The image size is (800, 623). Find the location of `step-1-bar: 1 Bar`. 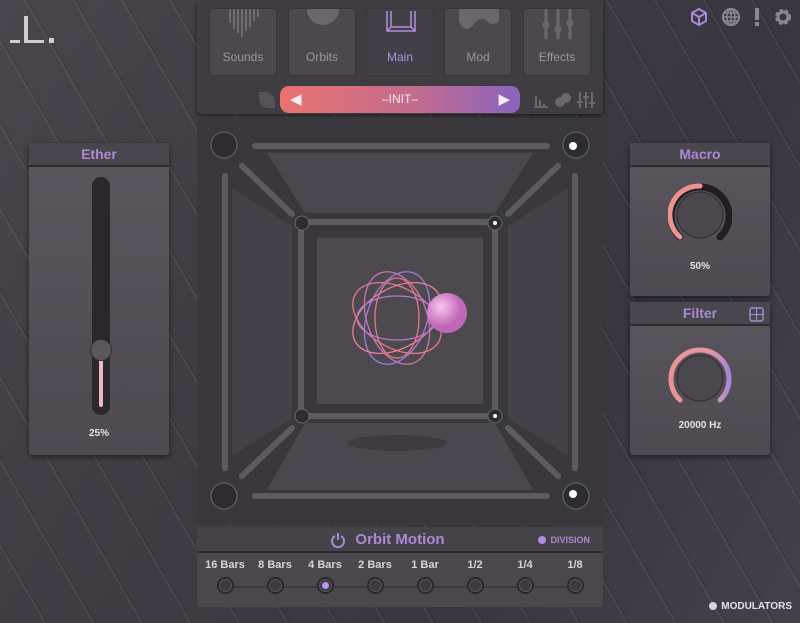

step-1-bar: 1 Bar is located at coordinates (425, 576).